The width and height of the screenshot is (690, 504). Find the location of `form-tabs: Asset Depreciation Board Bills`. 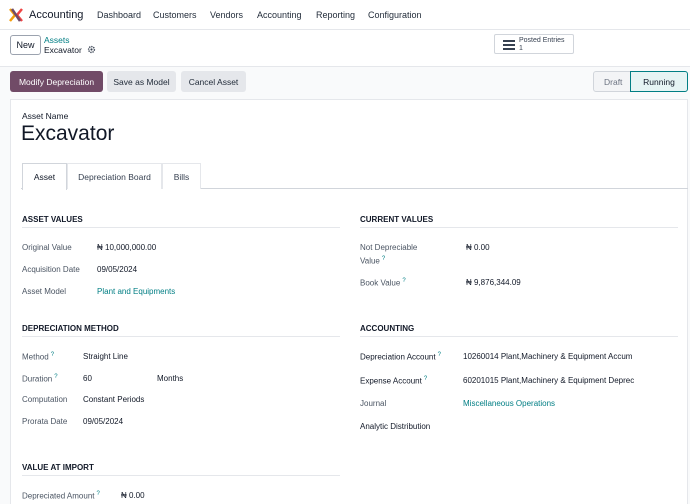

form-tabs: Asset Depreciation Board Bills is located at coordinates (354, 176).